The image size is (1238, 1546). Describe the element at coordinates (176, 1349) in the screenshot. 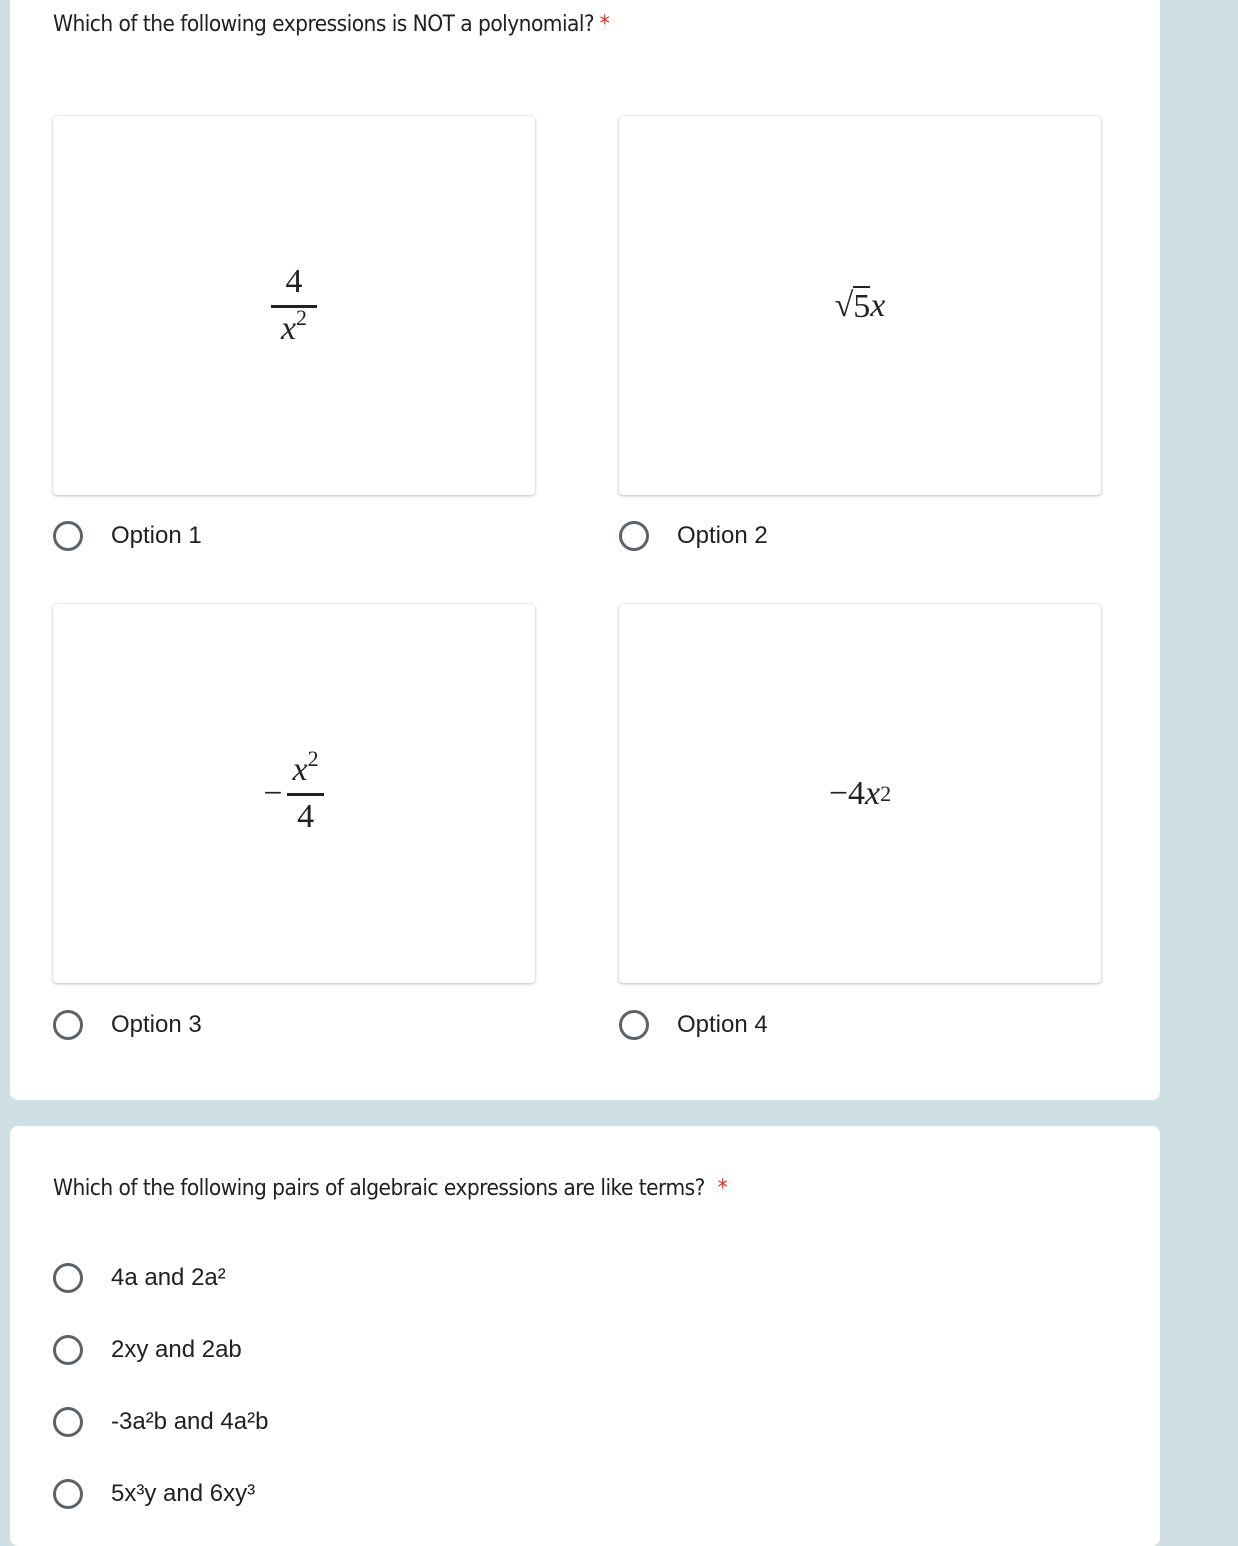

I see `option-label: 2xy and 2ab` at that location.